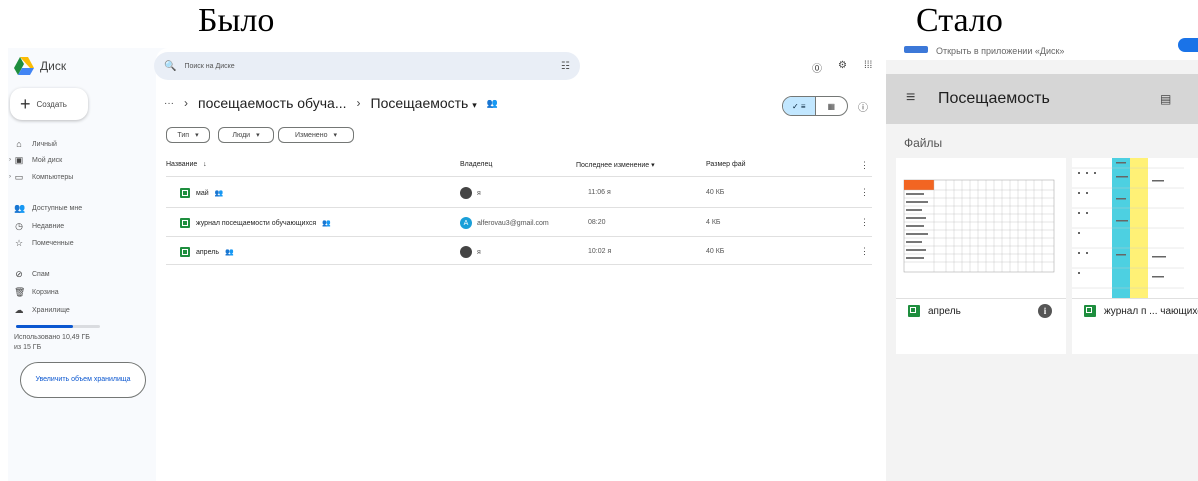 This screenshot has width=1198, height=481. What do you see at coordinates (424, 103) in the screenshot?
I see `breadcrumb-current: Посещаемость ▾` at bounding box center [424, 103].